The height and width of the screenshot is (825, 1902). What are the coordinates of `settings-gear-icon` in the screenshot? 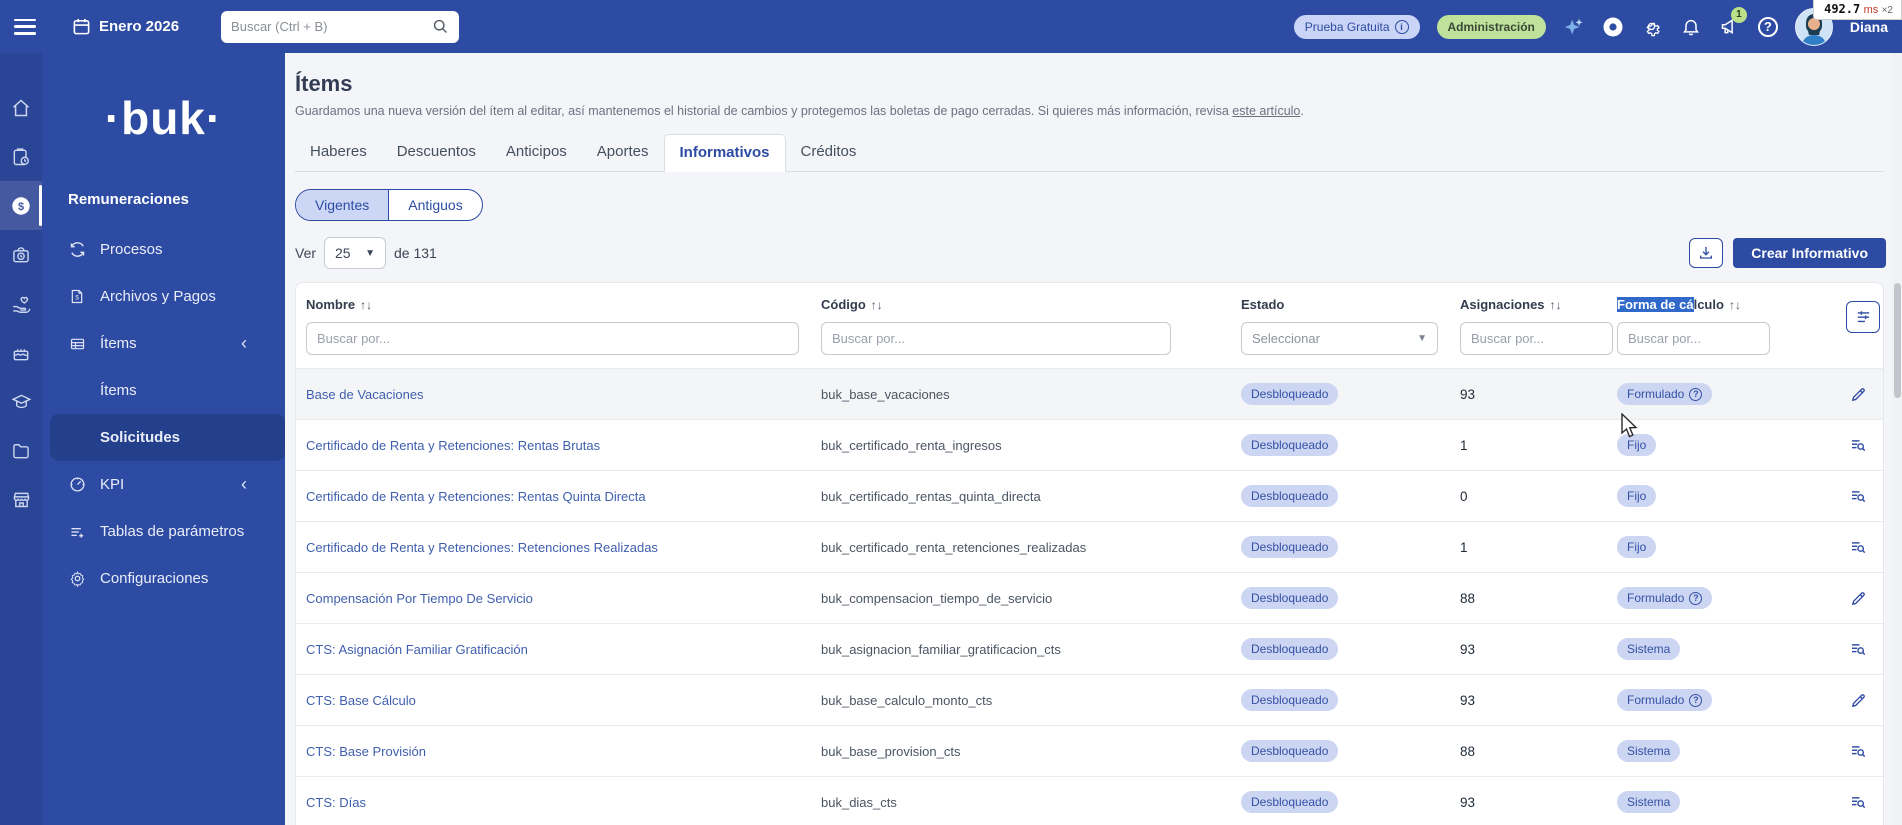 It's located at (1652, 27).